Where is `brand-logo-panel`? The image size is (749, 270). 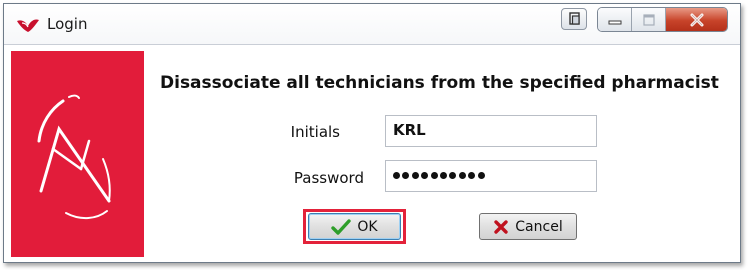 brand-logo-panel is located at coordinates (77, 154).